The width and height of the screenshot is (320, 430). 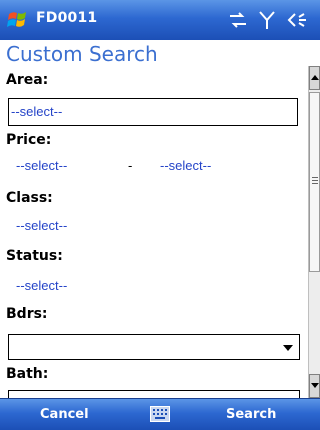 What do you see at coordinates (314, 78) in the screenshot?
I see `scroll-up-button` at bounding box center [314, 78].